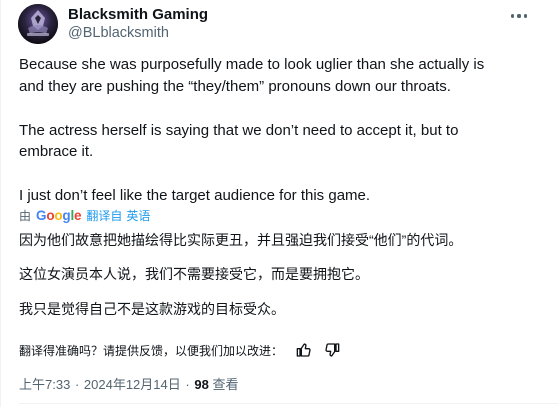 The height and width of the screenshot is (407, 558). I want to click on avatar-image, so click(38, 24).